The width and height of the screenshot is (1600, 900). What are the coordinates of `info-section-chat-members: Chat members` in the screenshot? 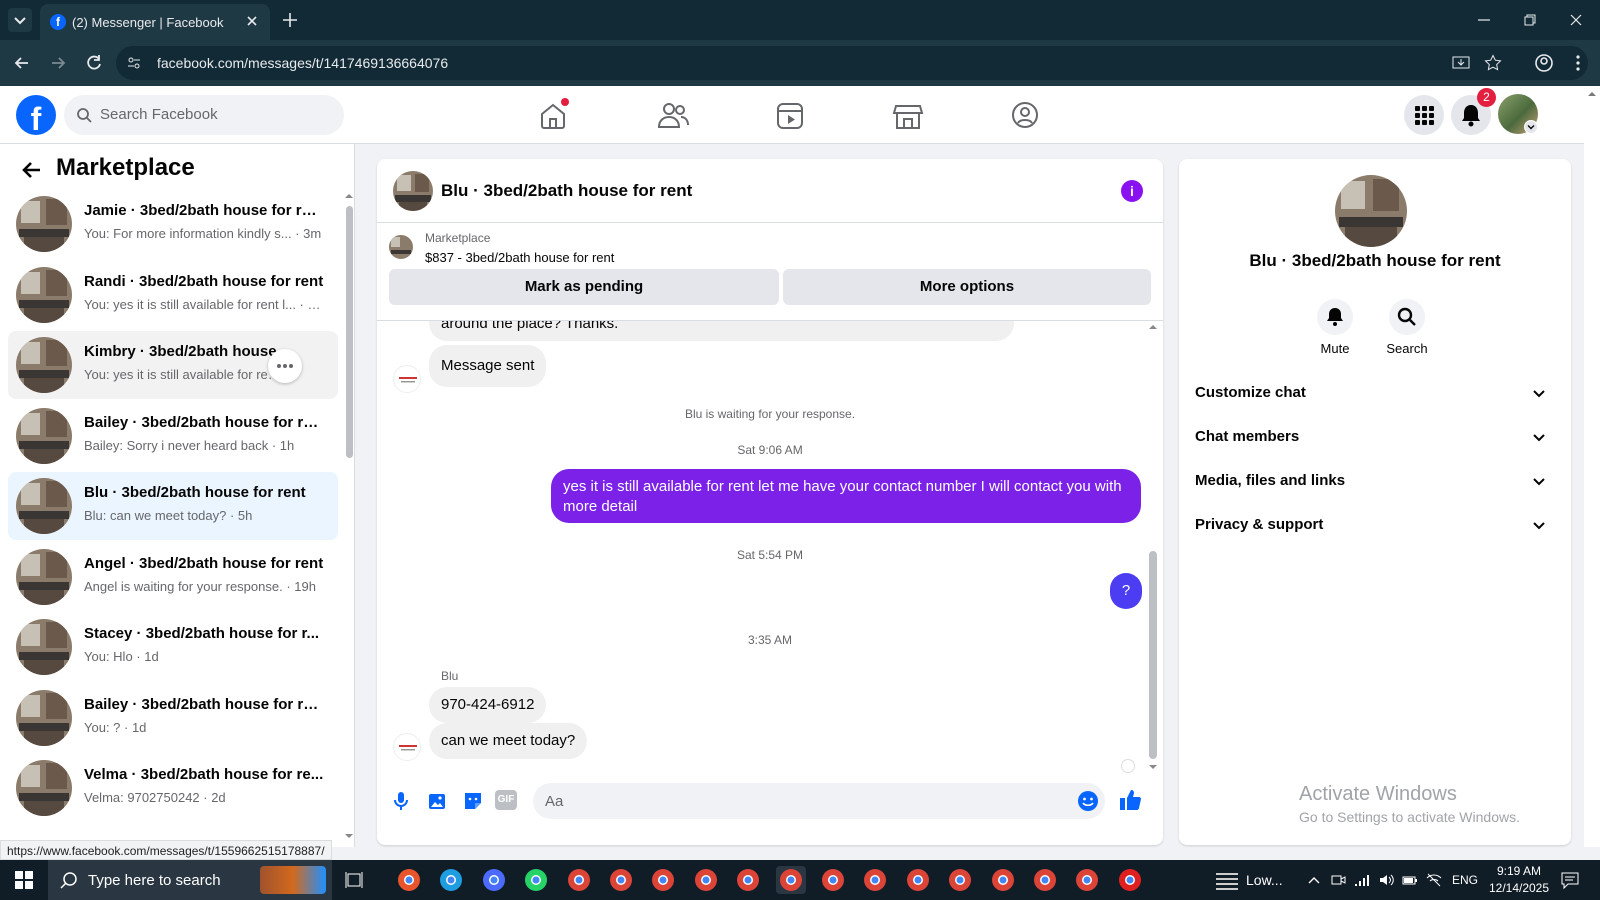 It's located at (1375, 437).